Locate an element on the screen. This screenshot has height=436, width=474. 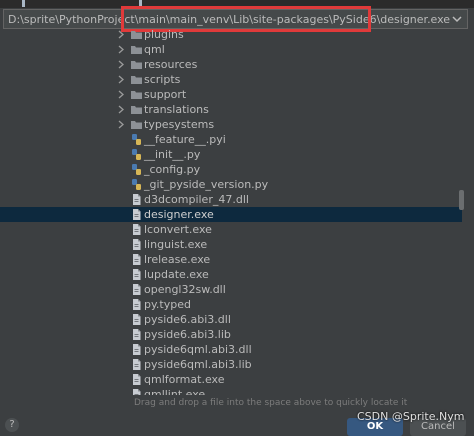
tree-item: pyside6.abi3.dll is located at coordinates (231, 319).